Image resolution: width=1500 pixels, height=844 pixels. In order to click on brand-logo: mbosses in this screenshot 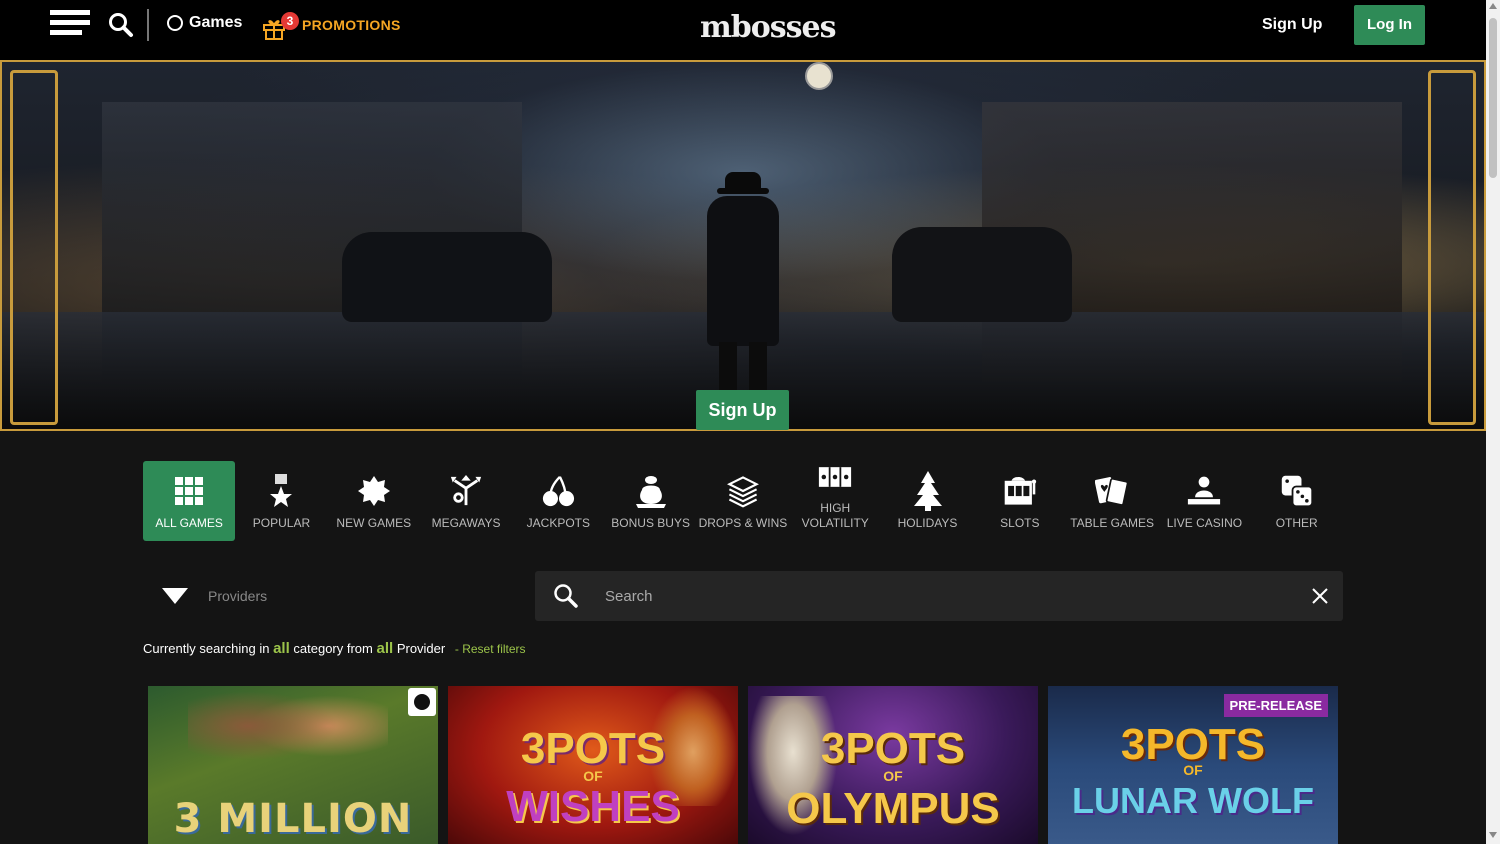, I will do `click(768, 28)`.